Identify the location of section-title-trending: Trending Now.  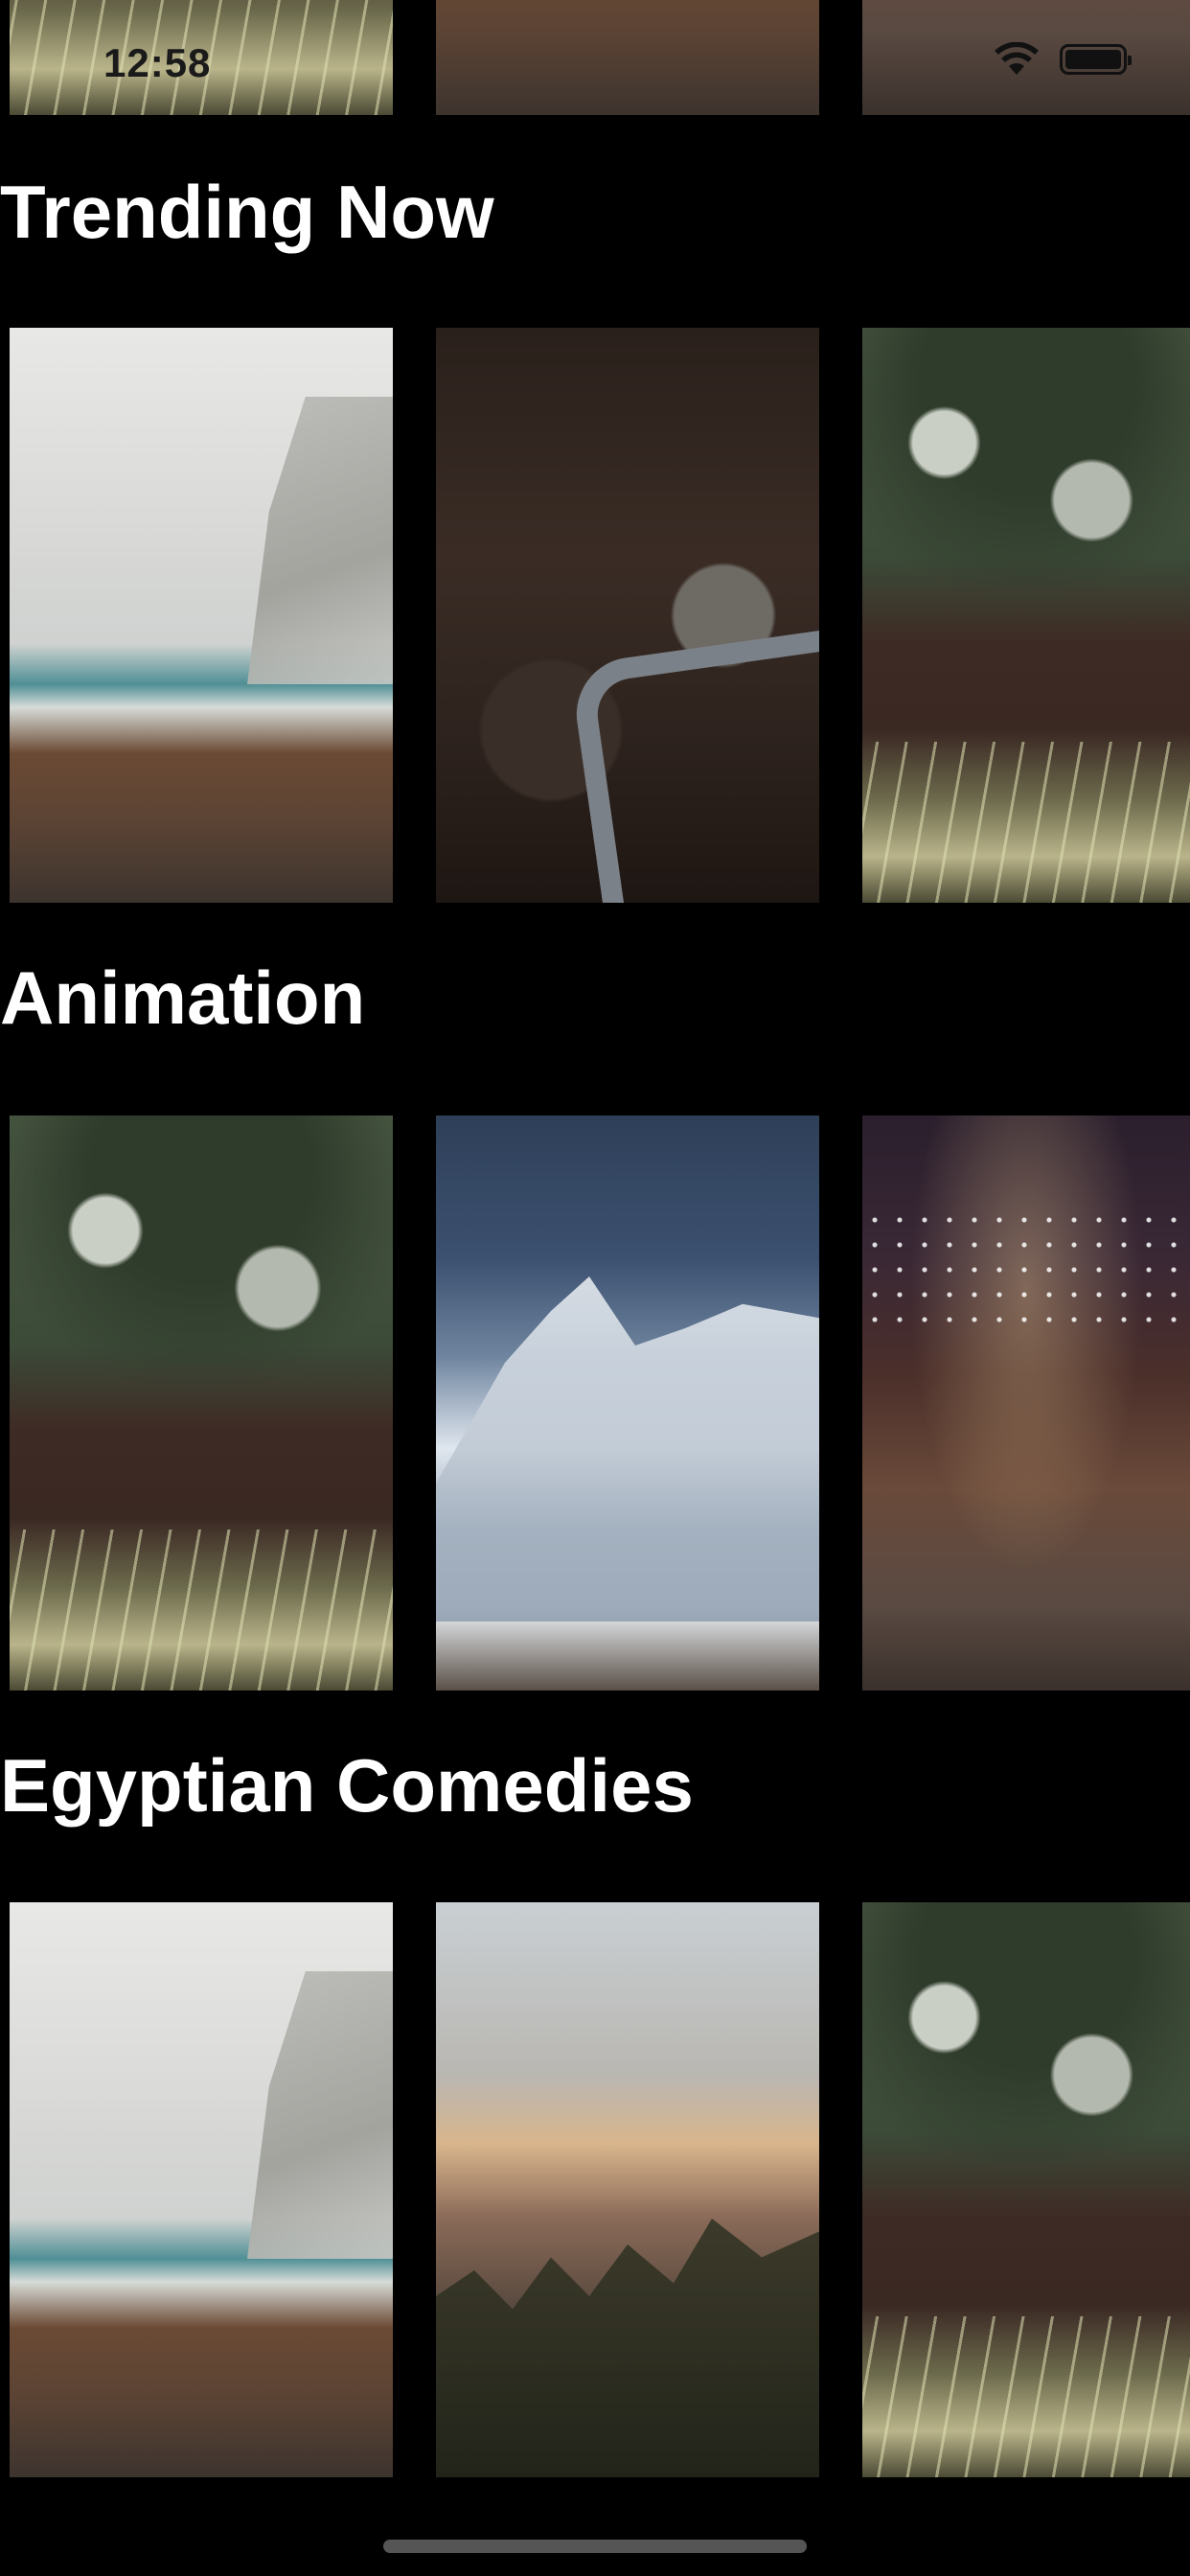
(247, 212).